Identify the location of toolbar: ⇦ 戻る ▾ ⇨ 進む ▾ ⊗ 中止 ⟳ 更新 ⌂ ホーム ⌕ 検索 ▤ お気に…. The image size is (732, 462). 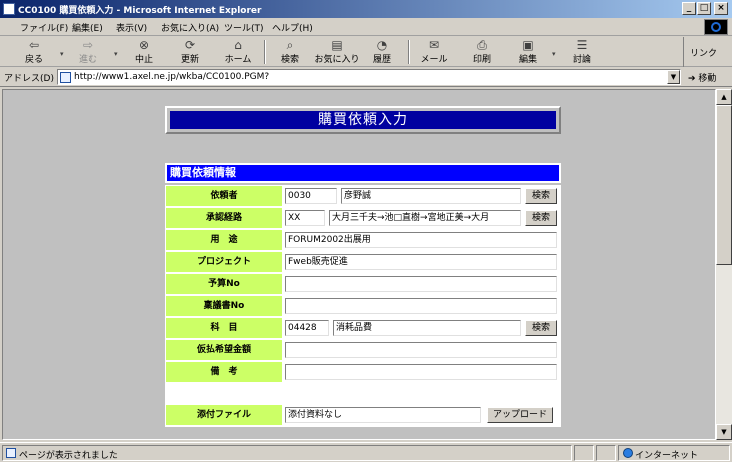
(366, 52).